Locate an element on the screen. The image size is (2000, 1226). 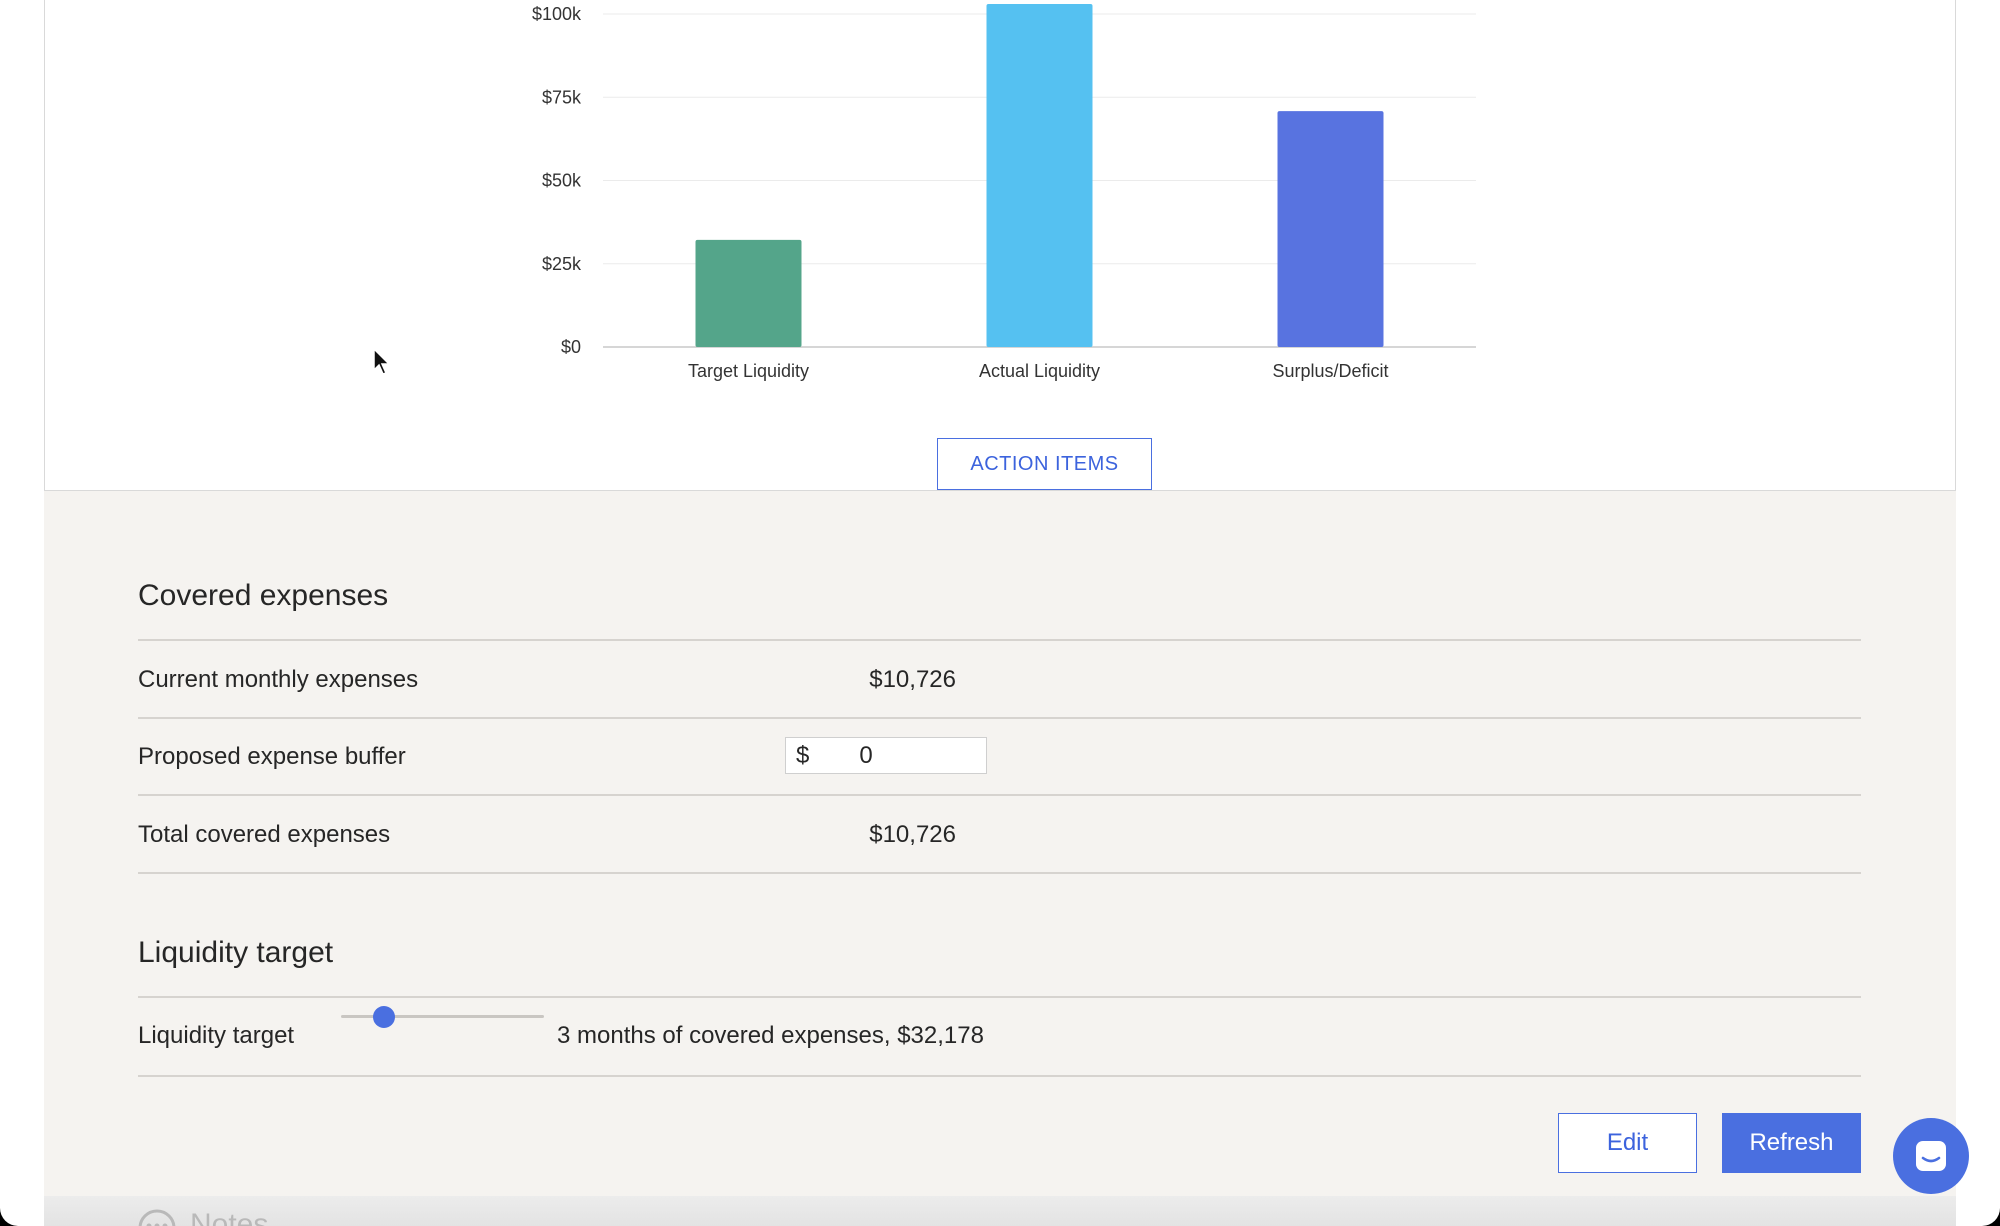
covered-expenses-title: Covered expenses is located at coordinates (263, 595).